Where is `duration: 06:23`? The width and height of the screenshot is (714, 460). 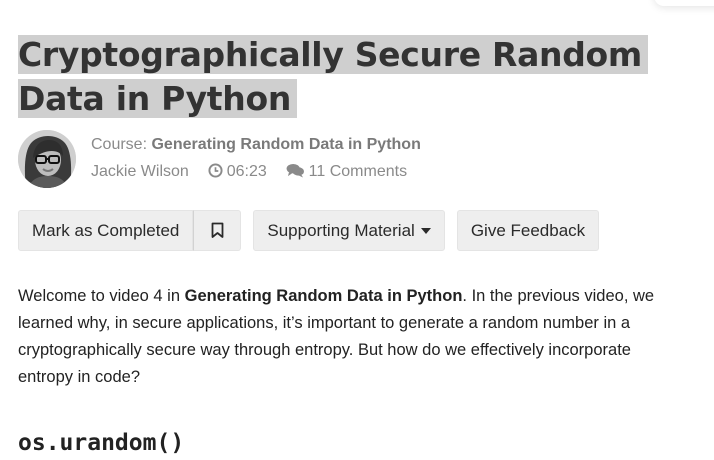
duration: 06:23 is located at coordinates (246, 171).